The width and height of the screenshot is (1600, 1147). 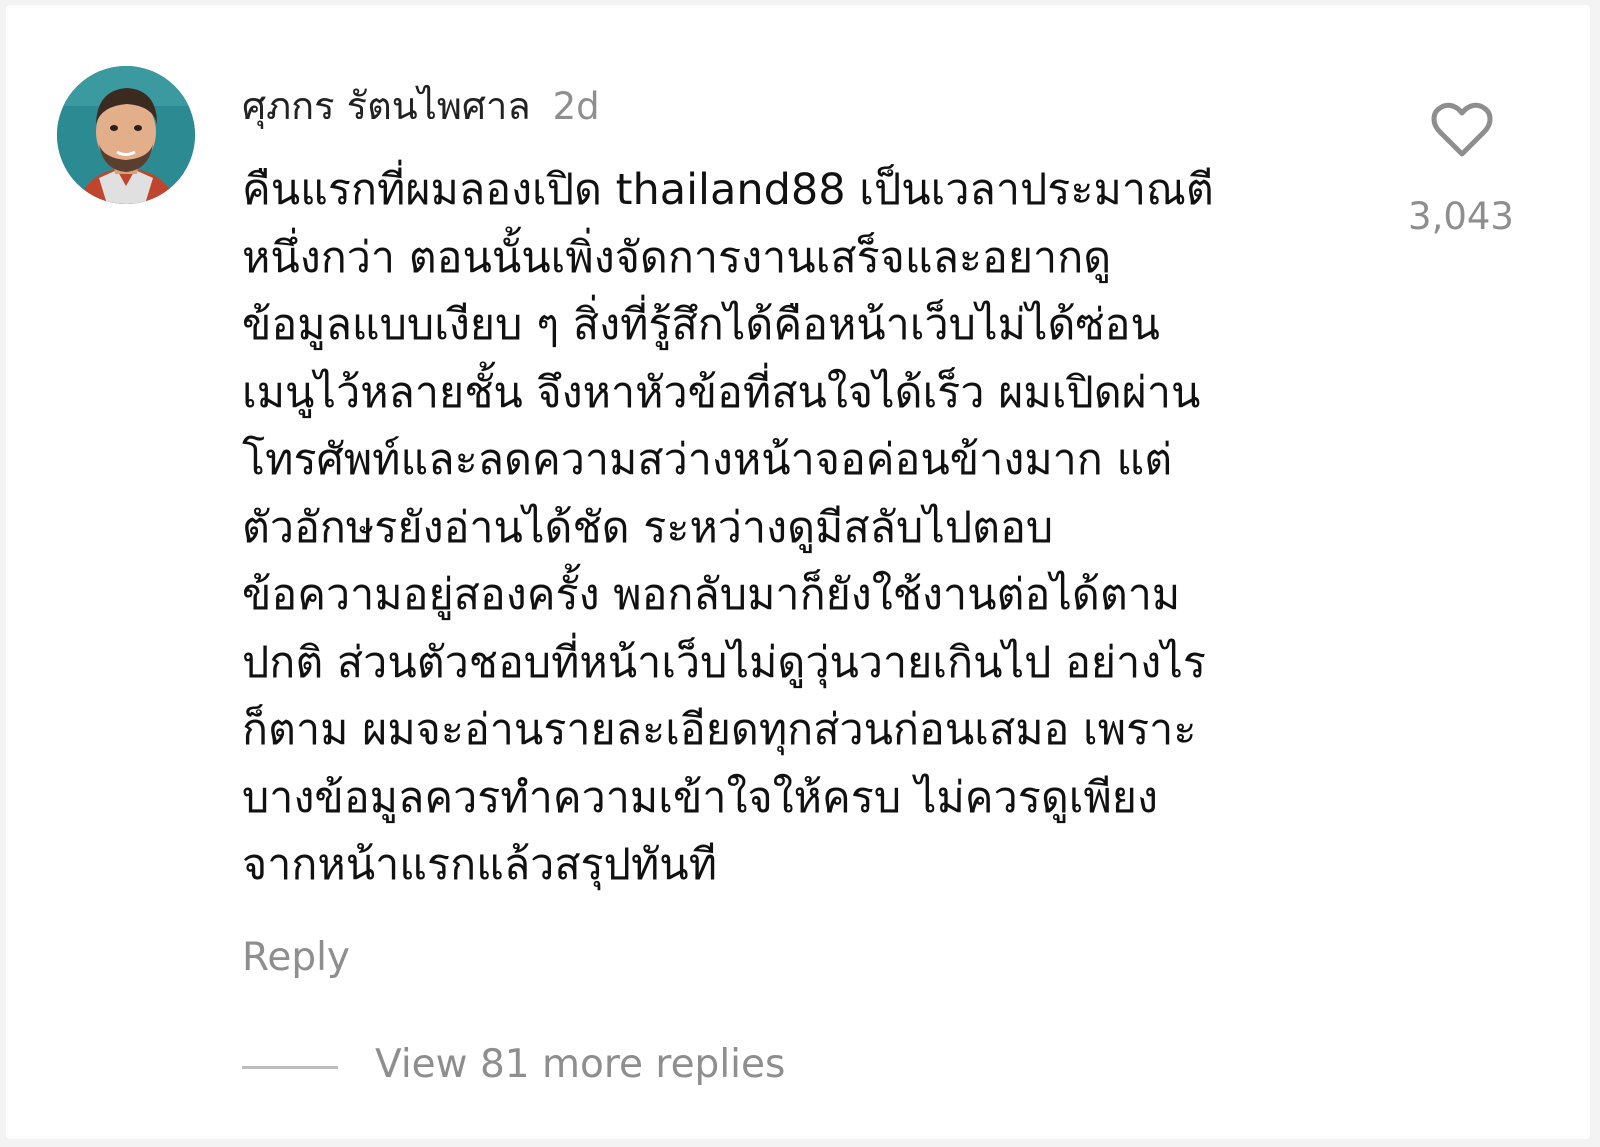 I want to click on replies-divider, so click(x=290, y=1067).